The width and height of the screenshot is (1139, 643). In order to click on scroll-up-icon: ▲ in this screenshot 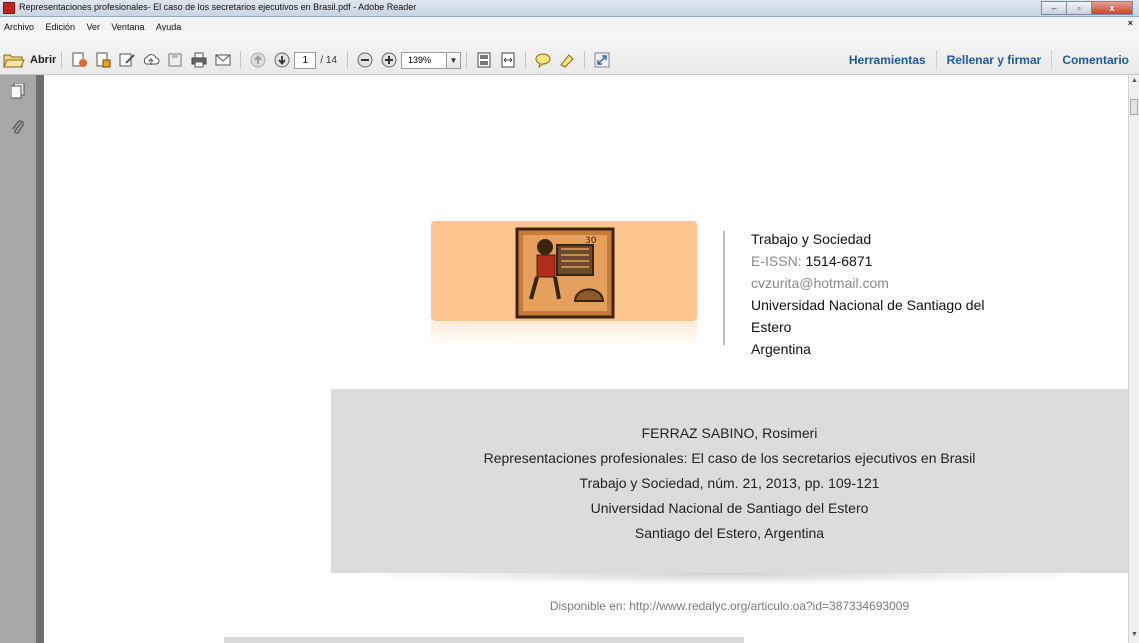, I will do `click(1134, 80)`.